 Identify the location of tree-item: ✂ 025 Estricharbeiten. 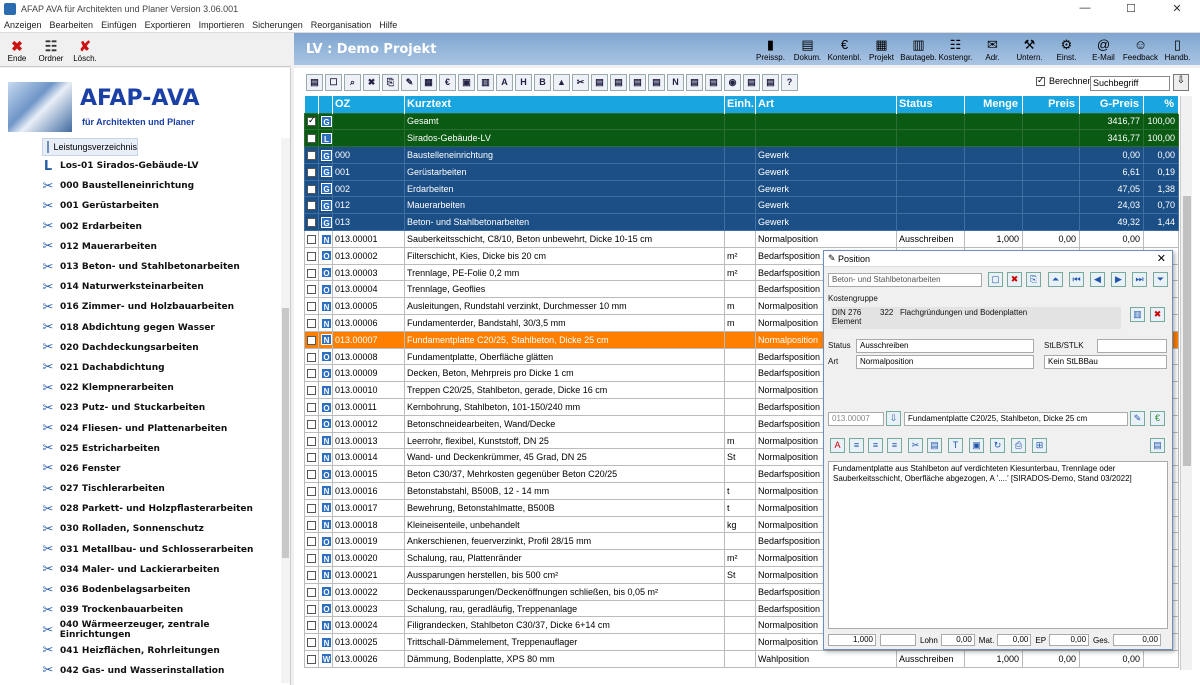
(160, 449).